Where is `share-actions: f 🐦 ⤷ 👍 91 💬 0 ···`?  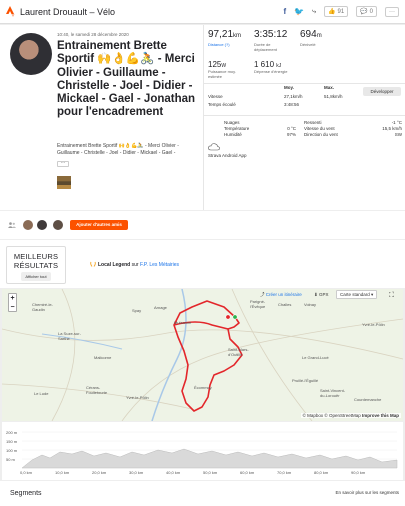
share-actions: f 🐦 ⤷ 👍 91 💬 0 ··· is located at coordinates (341, 11).